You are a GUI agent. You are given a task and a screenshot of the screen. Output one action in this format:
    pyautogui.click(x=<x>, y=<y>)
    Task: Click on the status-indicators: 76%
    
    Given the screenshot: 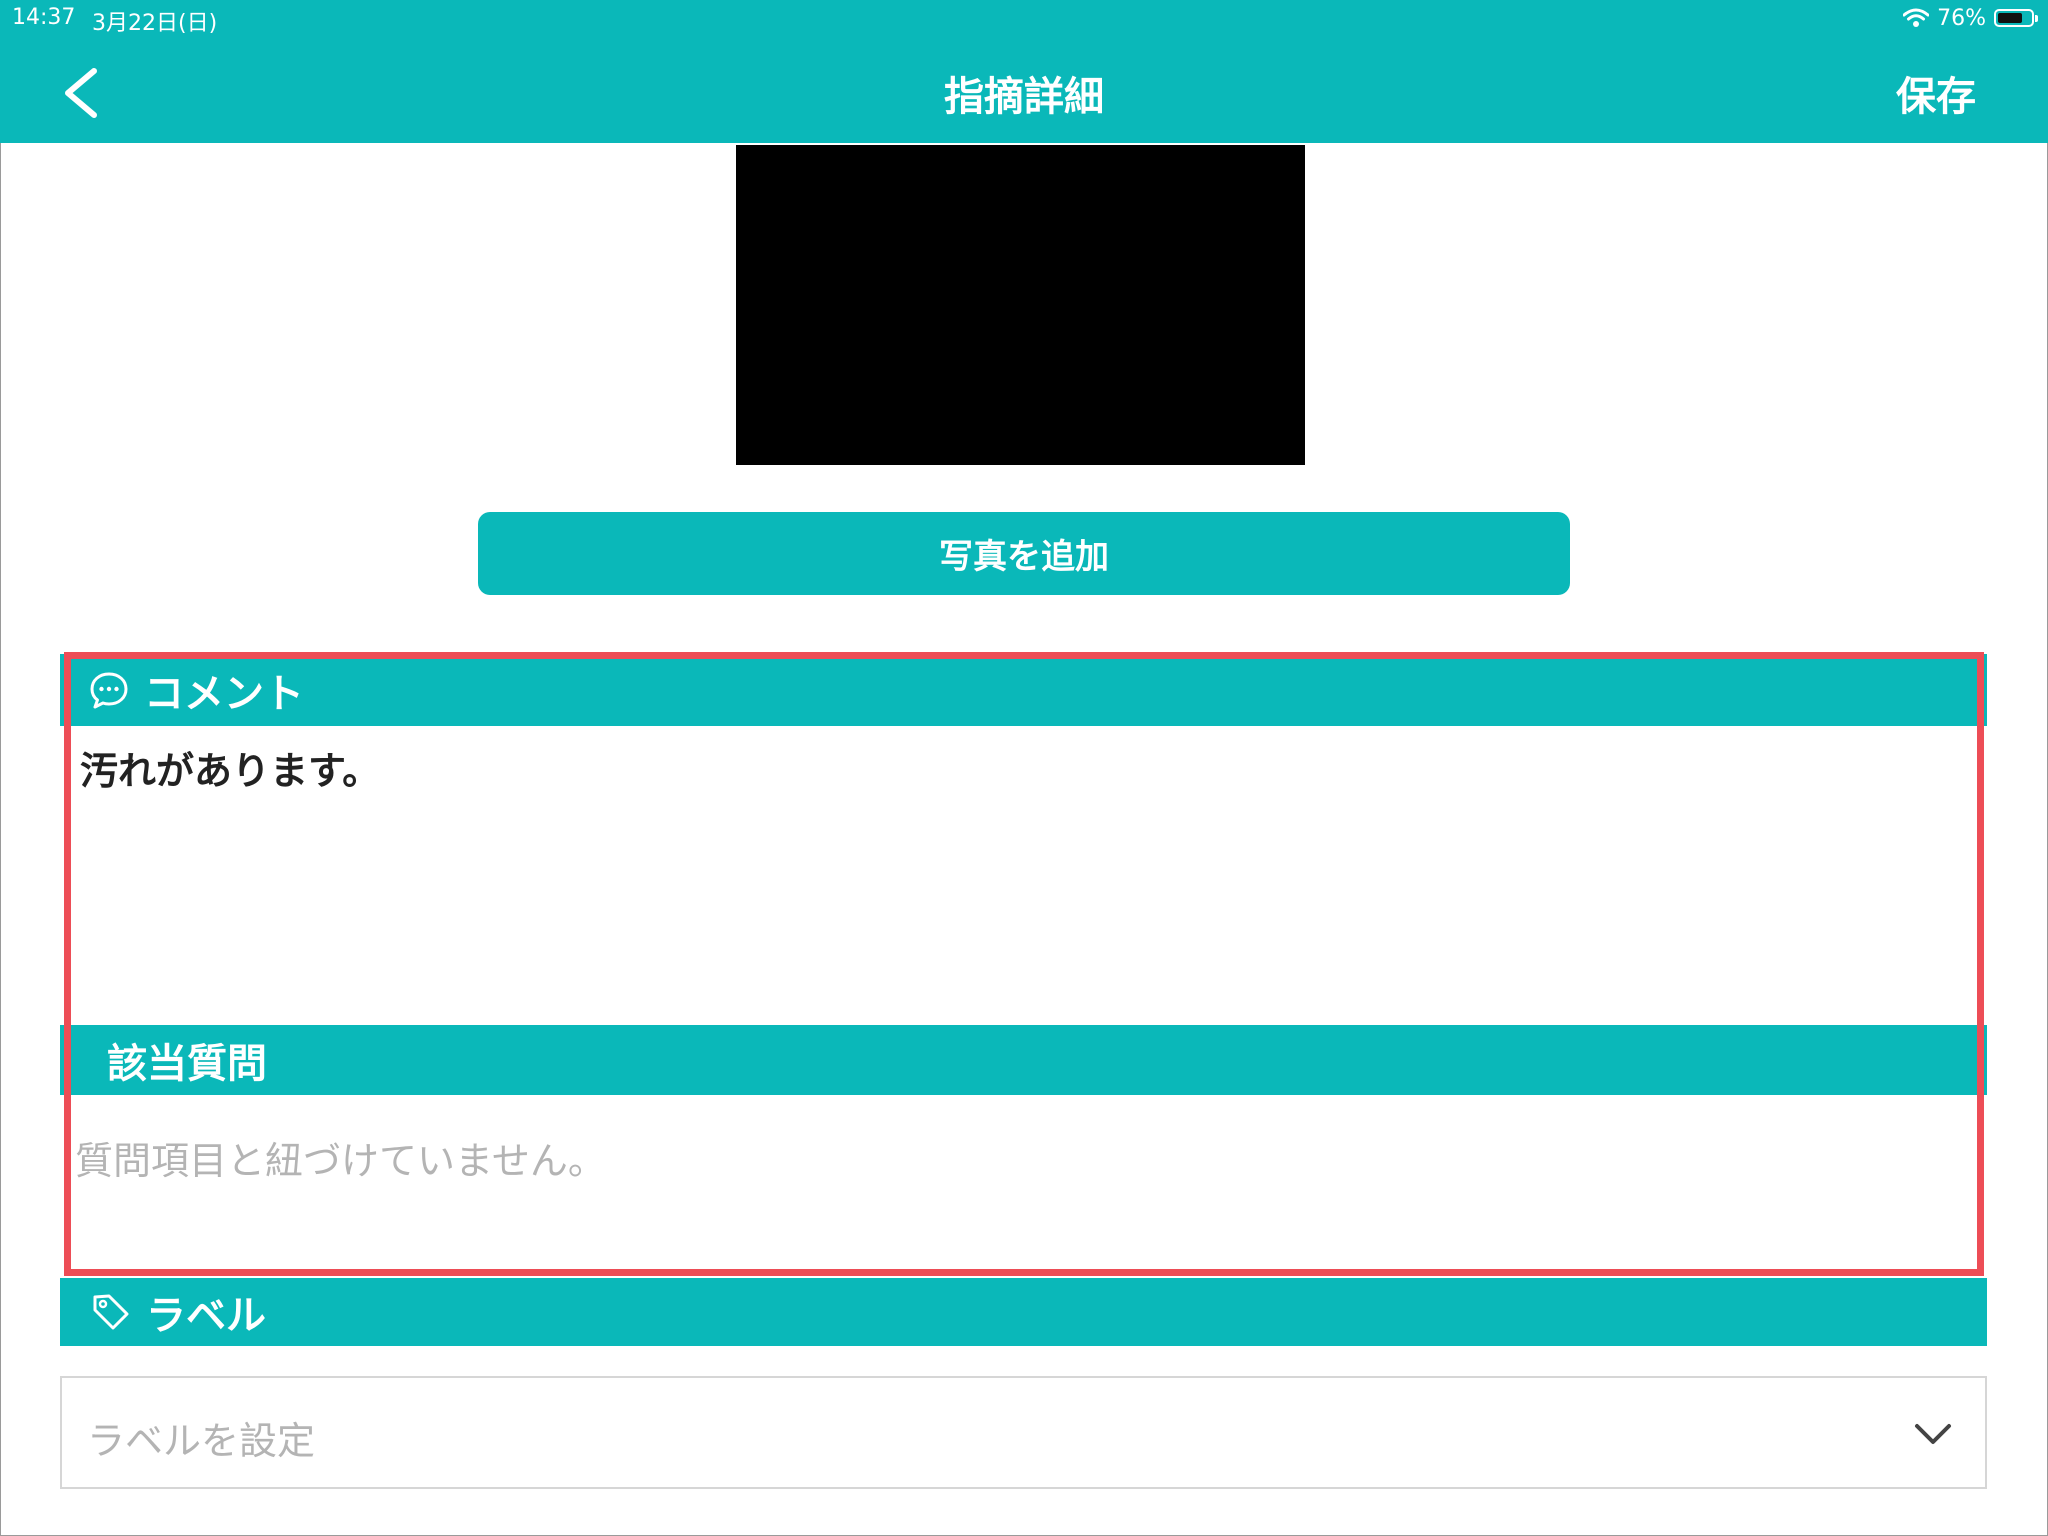 What is the action you would take?
    pyautogui.click(x=1970, y=18)
    